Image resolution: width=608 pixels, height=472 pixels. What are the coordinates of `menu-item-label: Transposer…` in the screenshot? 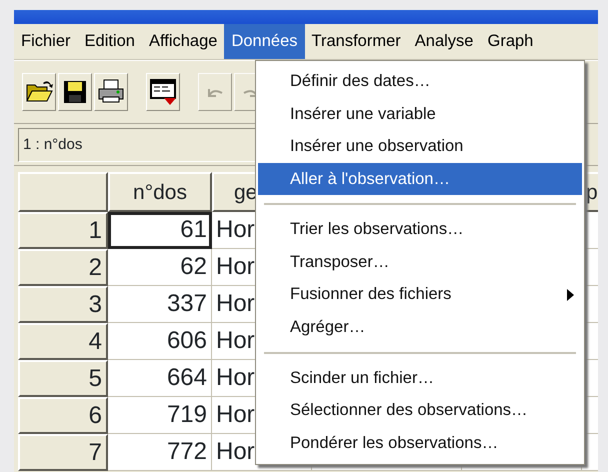 It's located at (340, 262).